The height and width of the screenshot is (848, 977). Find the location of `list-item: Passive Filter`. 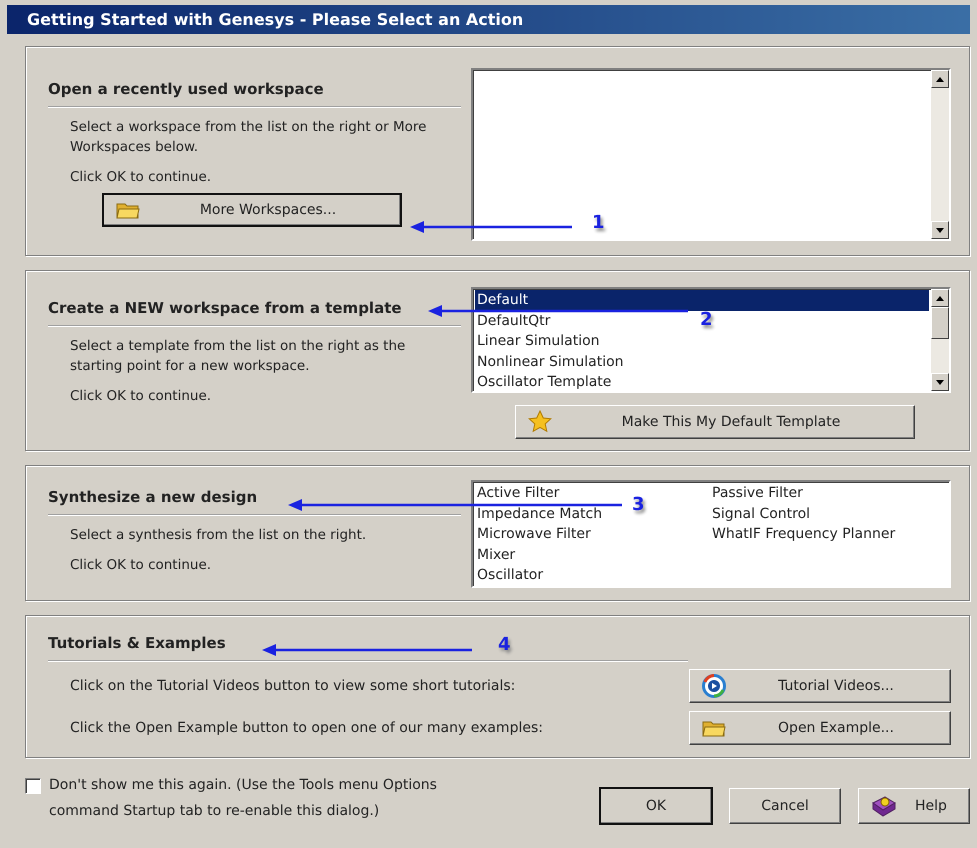

list-item: Passive Filter is located at coordinates (756, 493).